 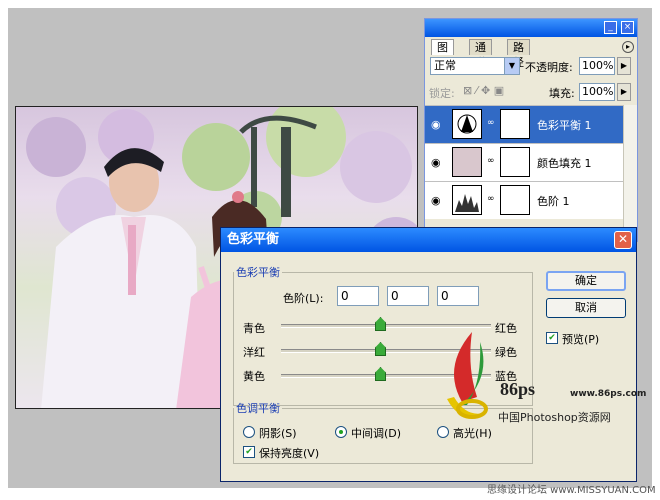 What do you see at coordinates (428, 240) in the screenshot?
I see `dialog-titlebar: 色彩平衡 ✕` at bounding box center [428, 240].